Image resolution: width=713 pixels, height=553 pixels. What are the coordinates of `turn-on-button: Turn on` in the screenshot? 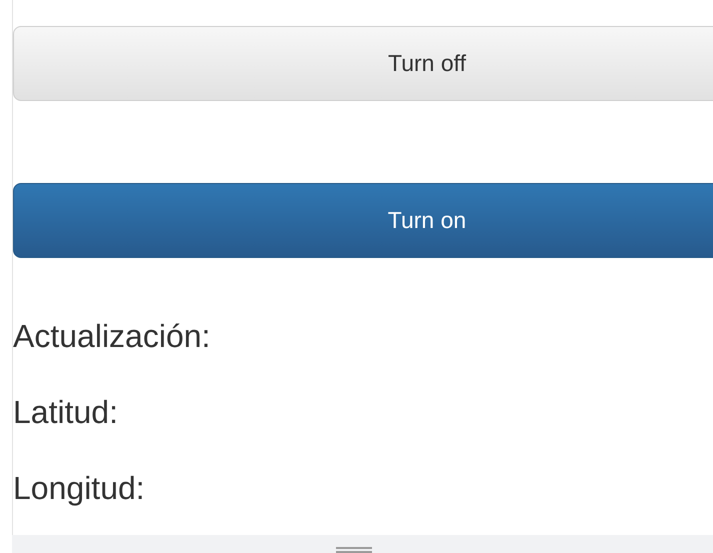 It's located at (363, 220).